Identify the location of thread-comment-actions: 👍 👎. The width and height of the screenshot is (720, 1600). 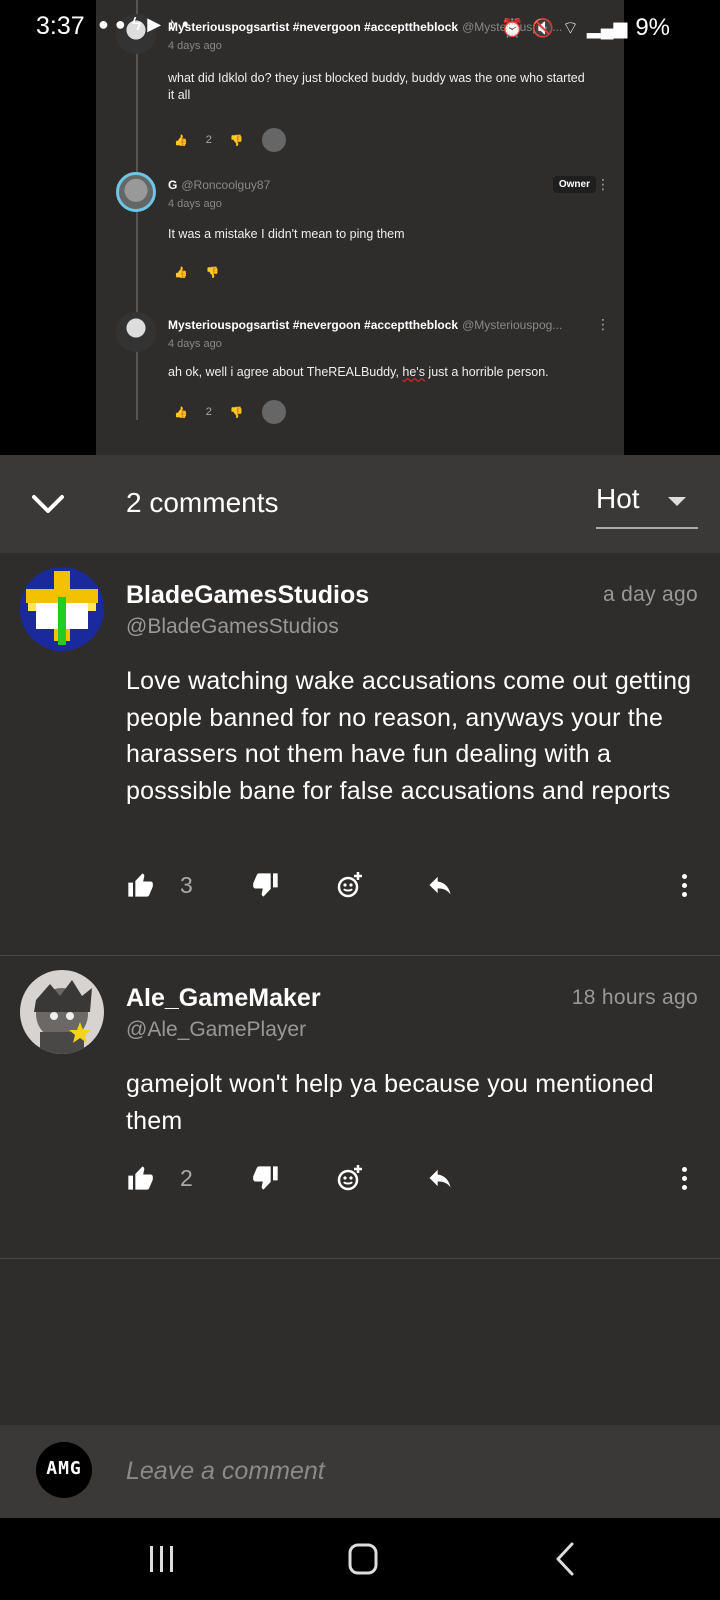
(196, 272).